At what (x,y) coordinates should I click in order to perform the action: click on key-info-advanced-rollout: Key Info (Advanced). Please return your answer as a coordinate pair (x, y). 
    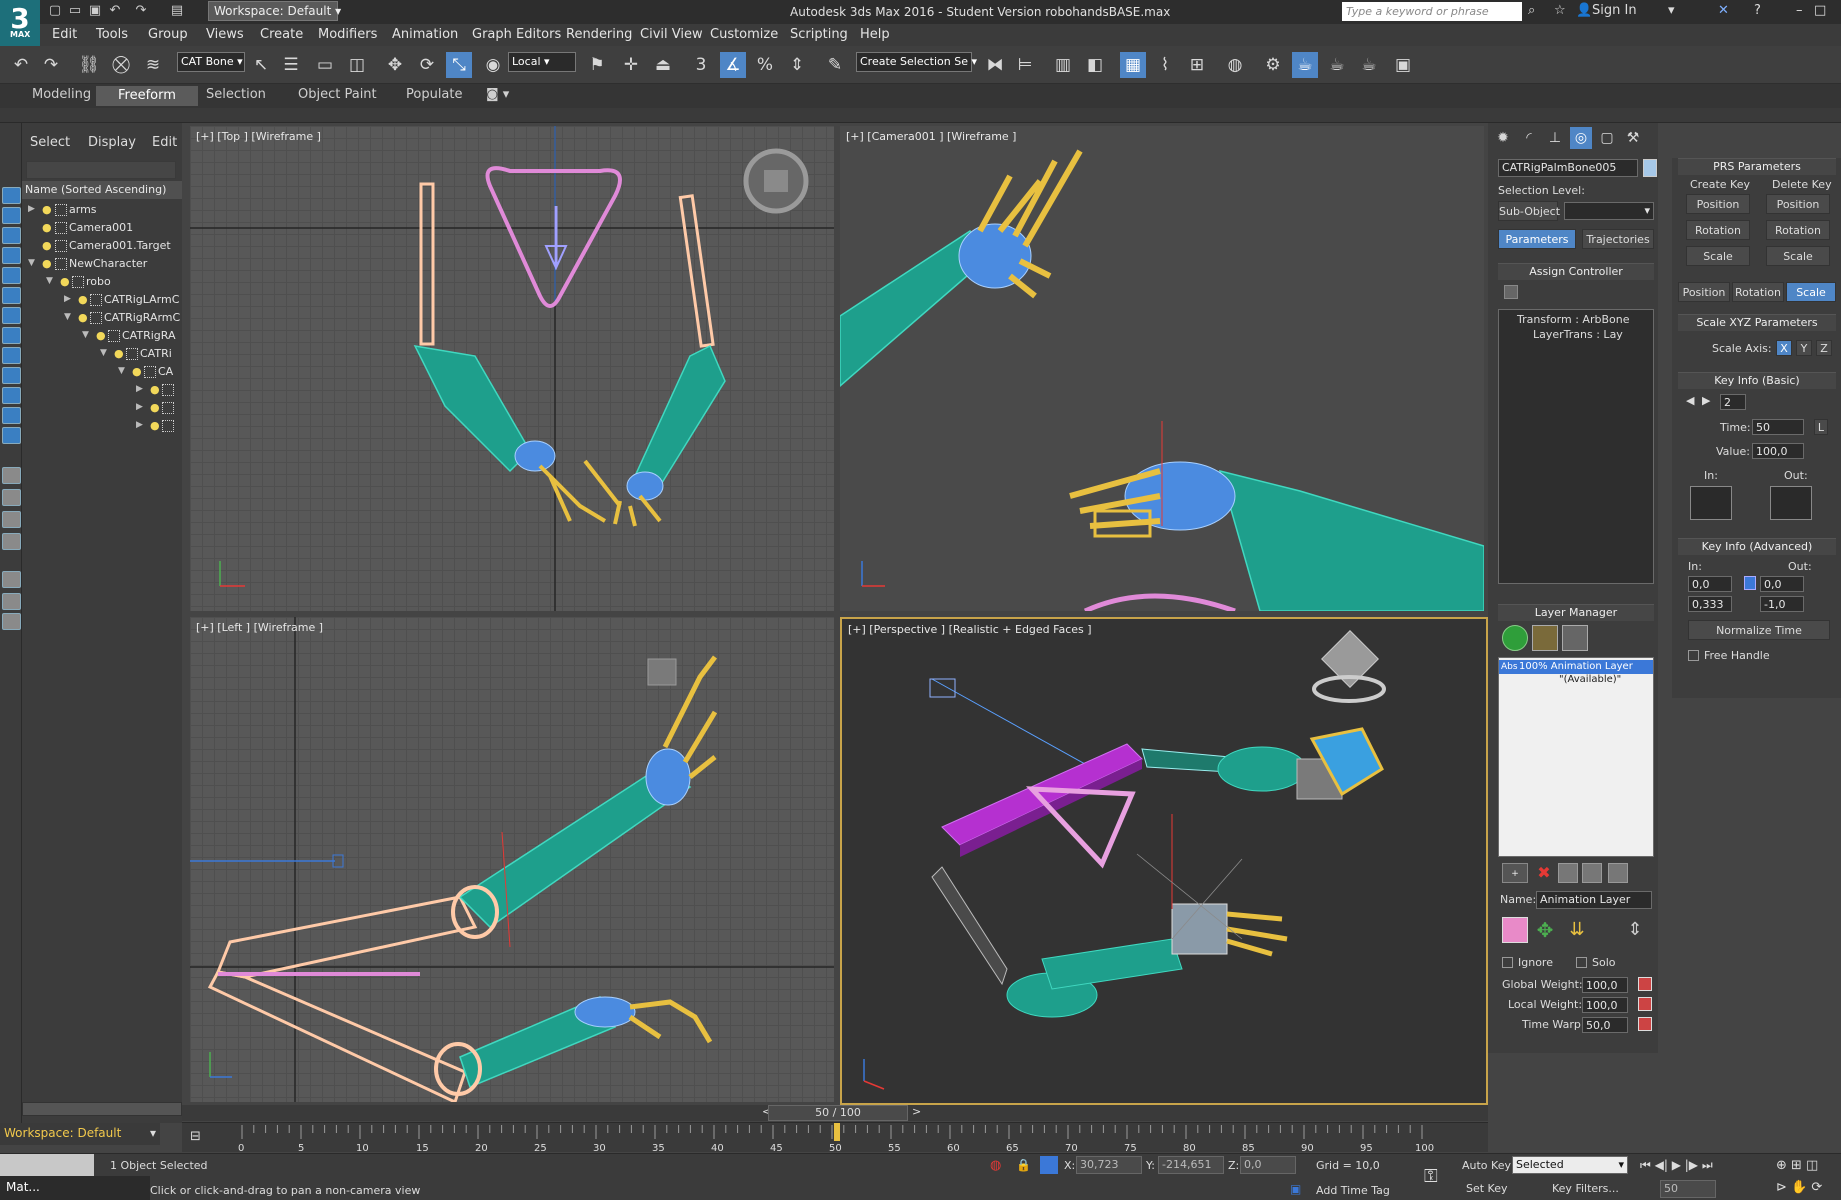
    Looking at the image, I should click on (1757, 546).